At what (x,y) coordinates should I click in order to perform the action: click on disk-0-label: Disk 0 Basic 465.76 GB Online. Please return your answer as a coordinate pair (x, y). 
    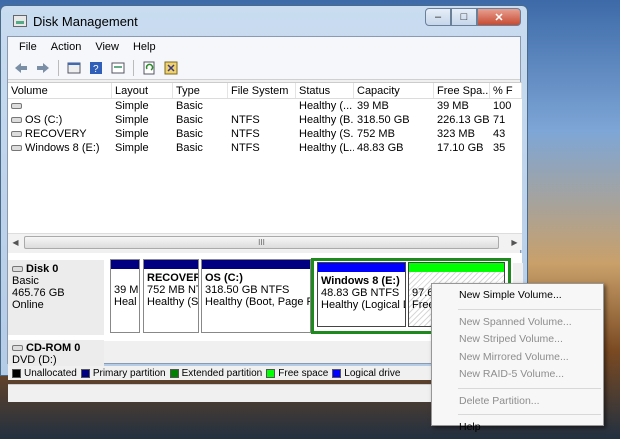
    Looking at the image, I should click on (56, 297).